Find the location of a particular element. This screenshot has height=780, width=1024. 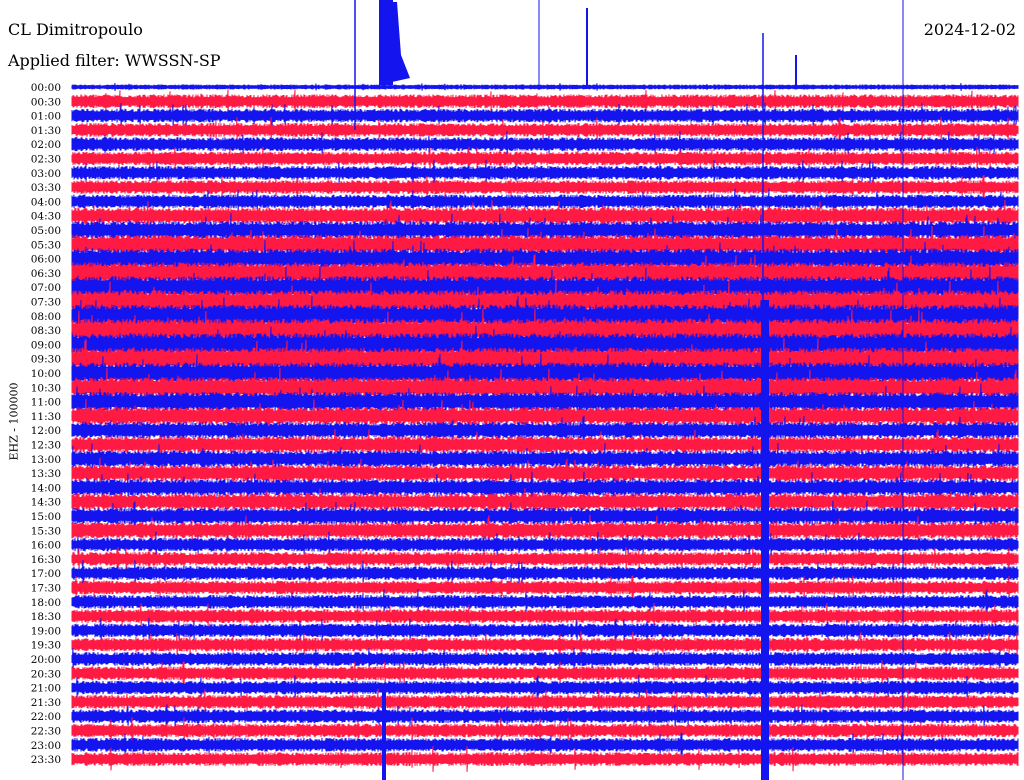

row-label-1300: 13:00 is located at coordinates (46, 460).